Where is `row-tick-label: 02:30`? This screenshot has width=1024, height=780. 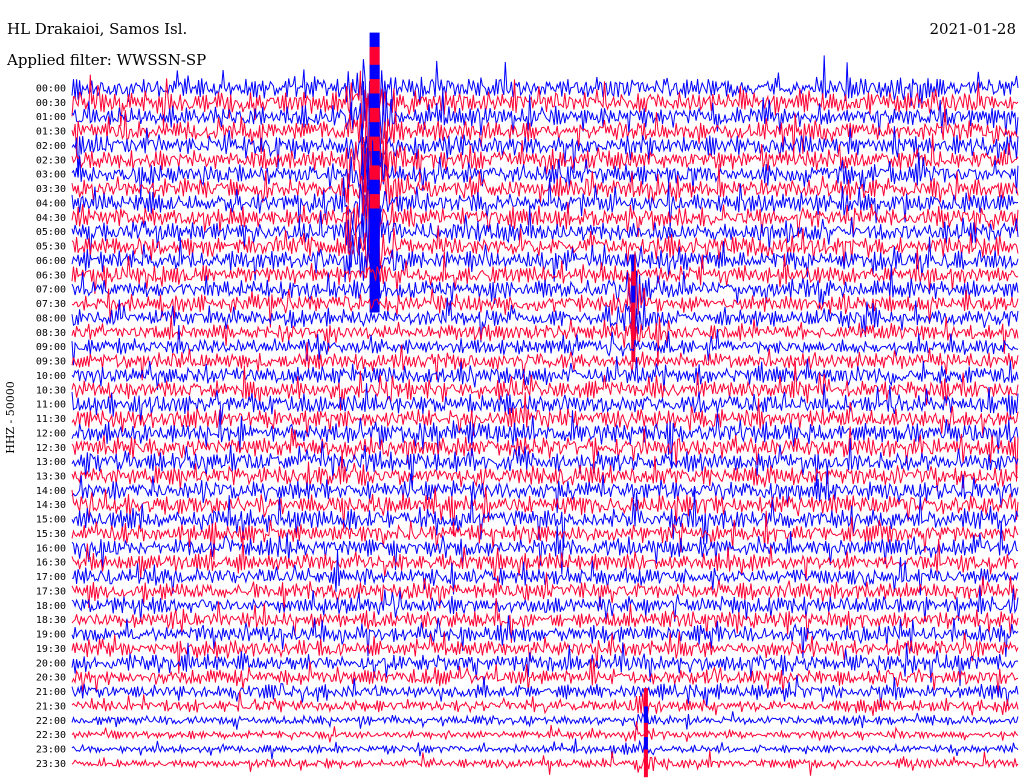
row-tick-label: 02:30 is located at coordinates (51, 160).